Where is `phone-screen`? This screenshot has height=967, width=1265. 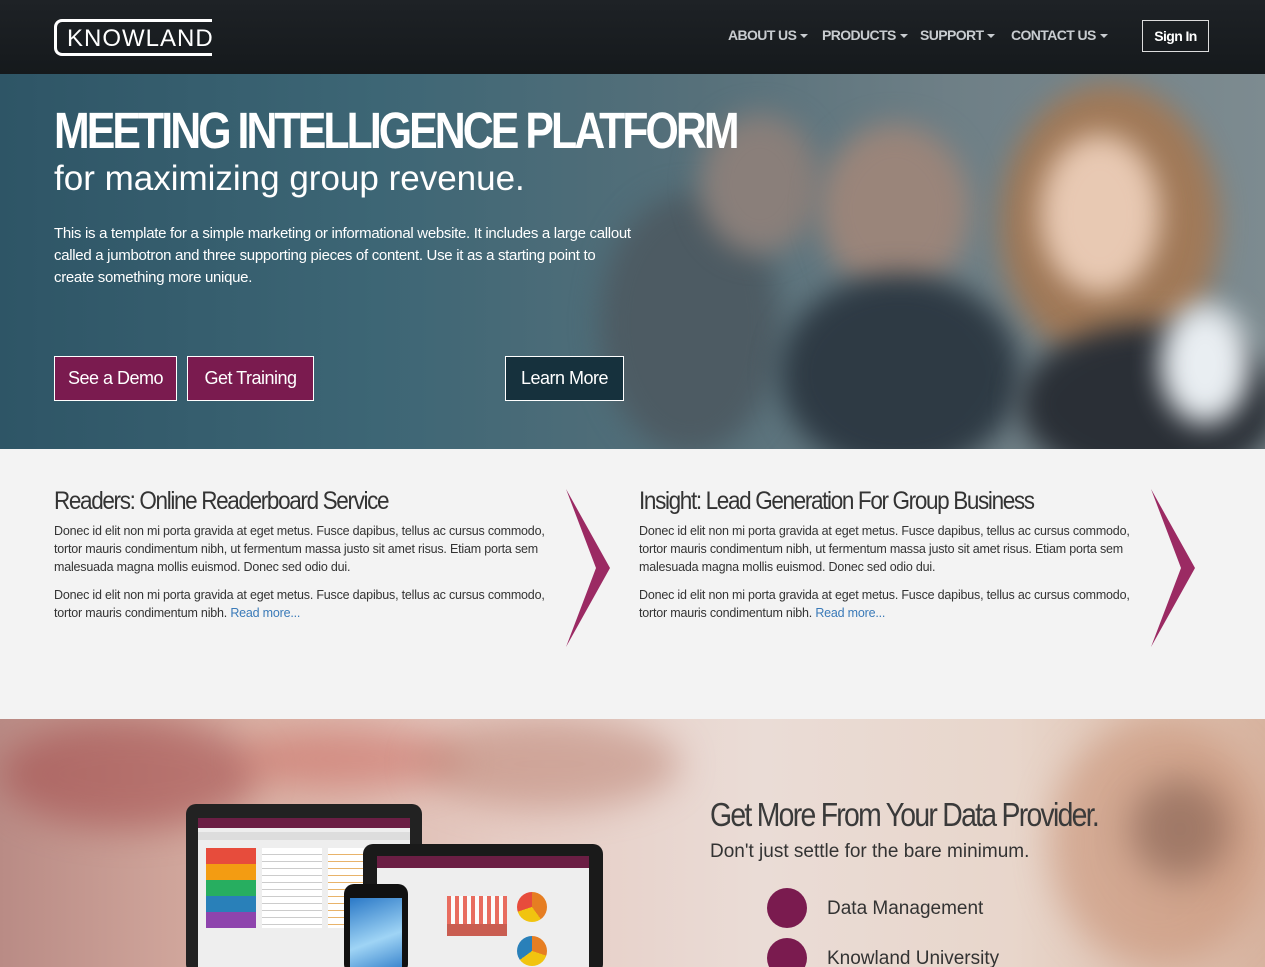 phone-screen is located at coordinates (376, 932).